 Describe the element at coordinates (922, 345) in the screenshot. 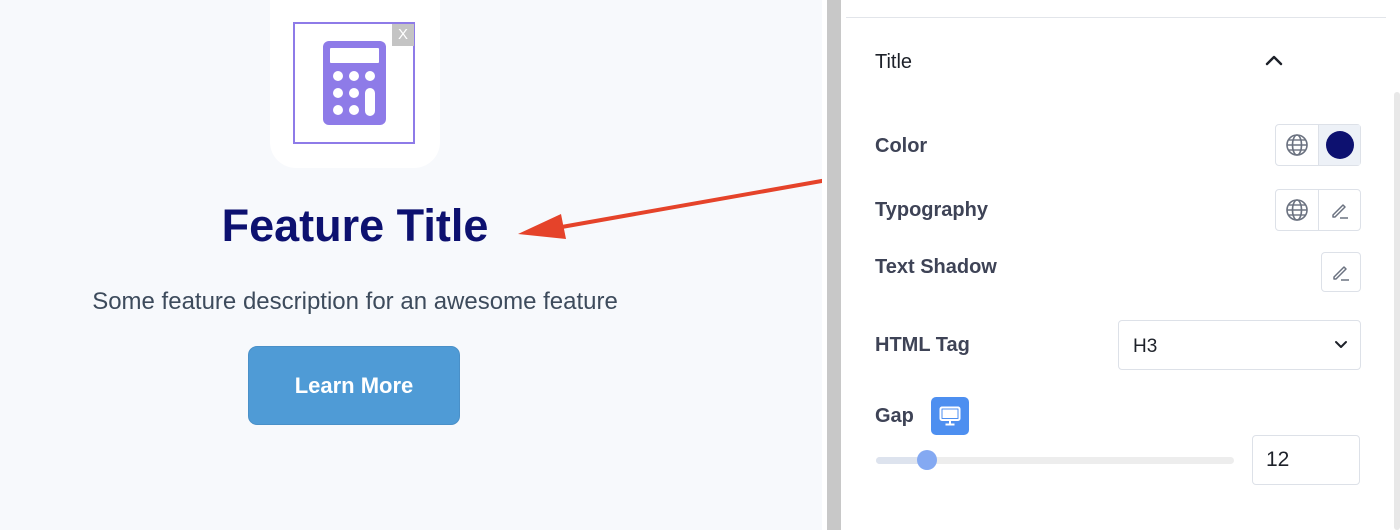

I see `html-tag-label: HTML Tag` at that location.